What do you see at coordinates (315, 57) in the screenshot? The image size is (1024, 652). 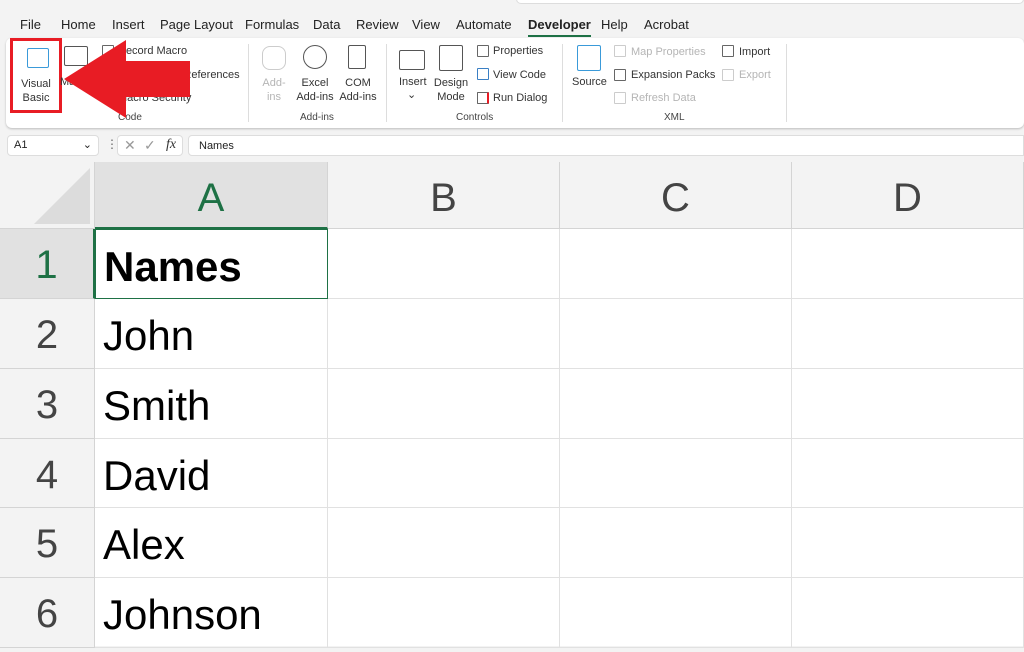 I see `gear-icon` at bounding box center [315, 57].